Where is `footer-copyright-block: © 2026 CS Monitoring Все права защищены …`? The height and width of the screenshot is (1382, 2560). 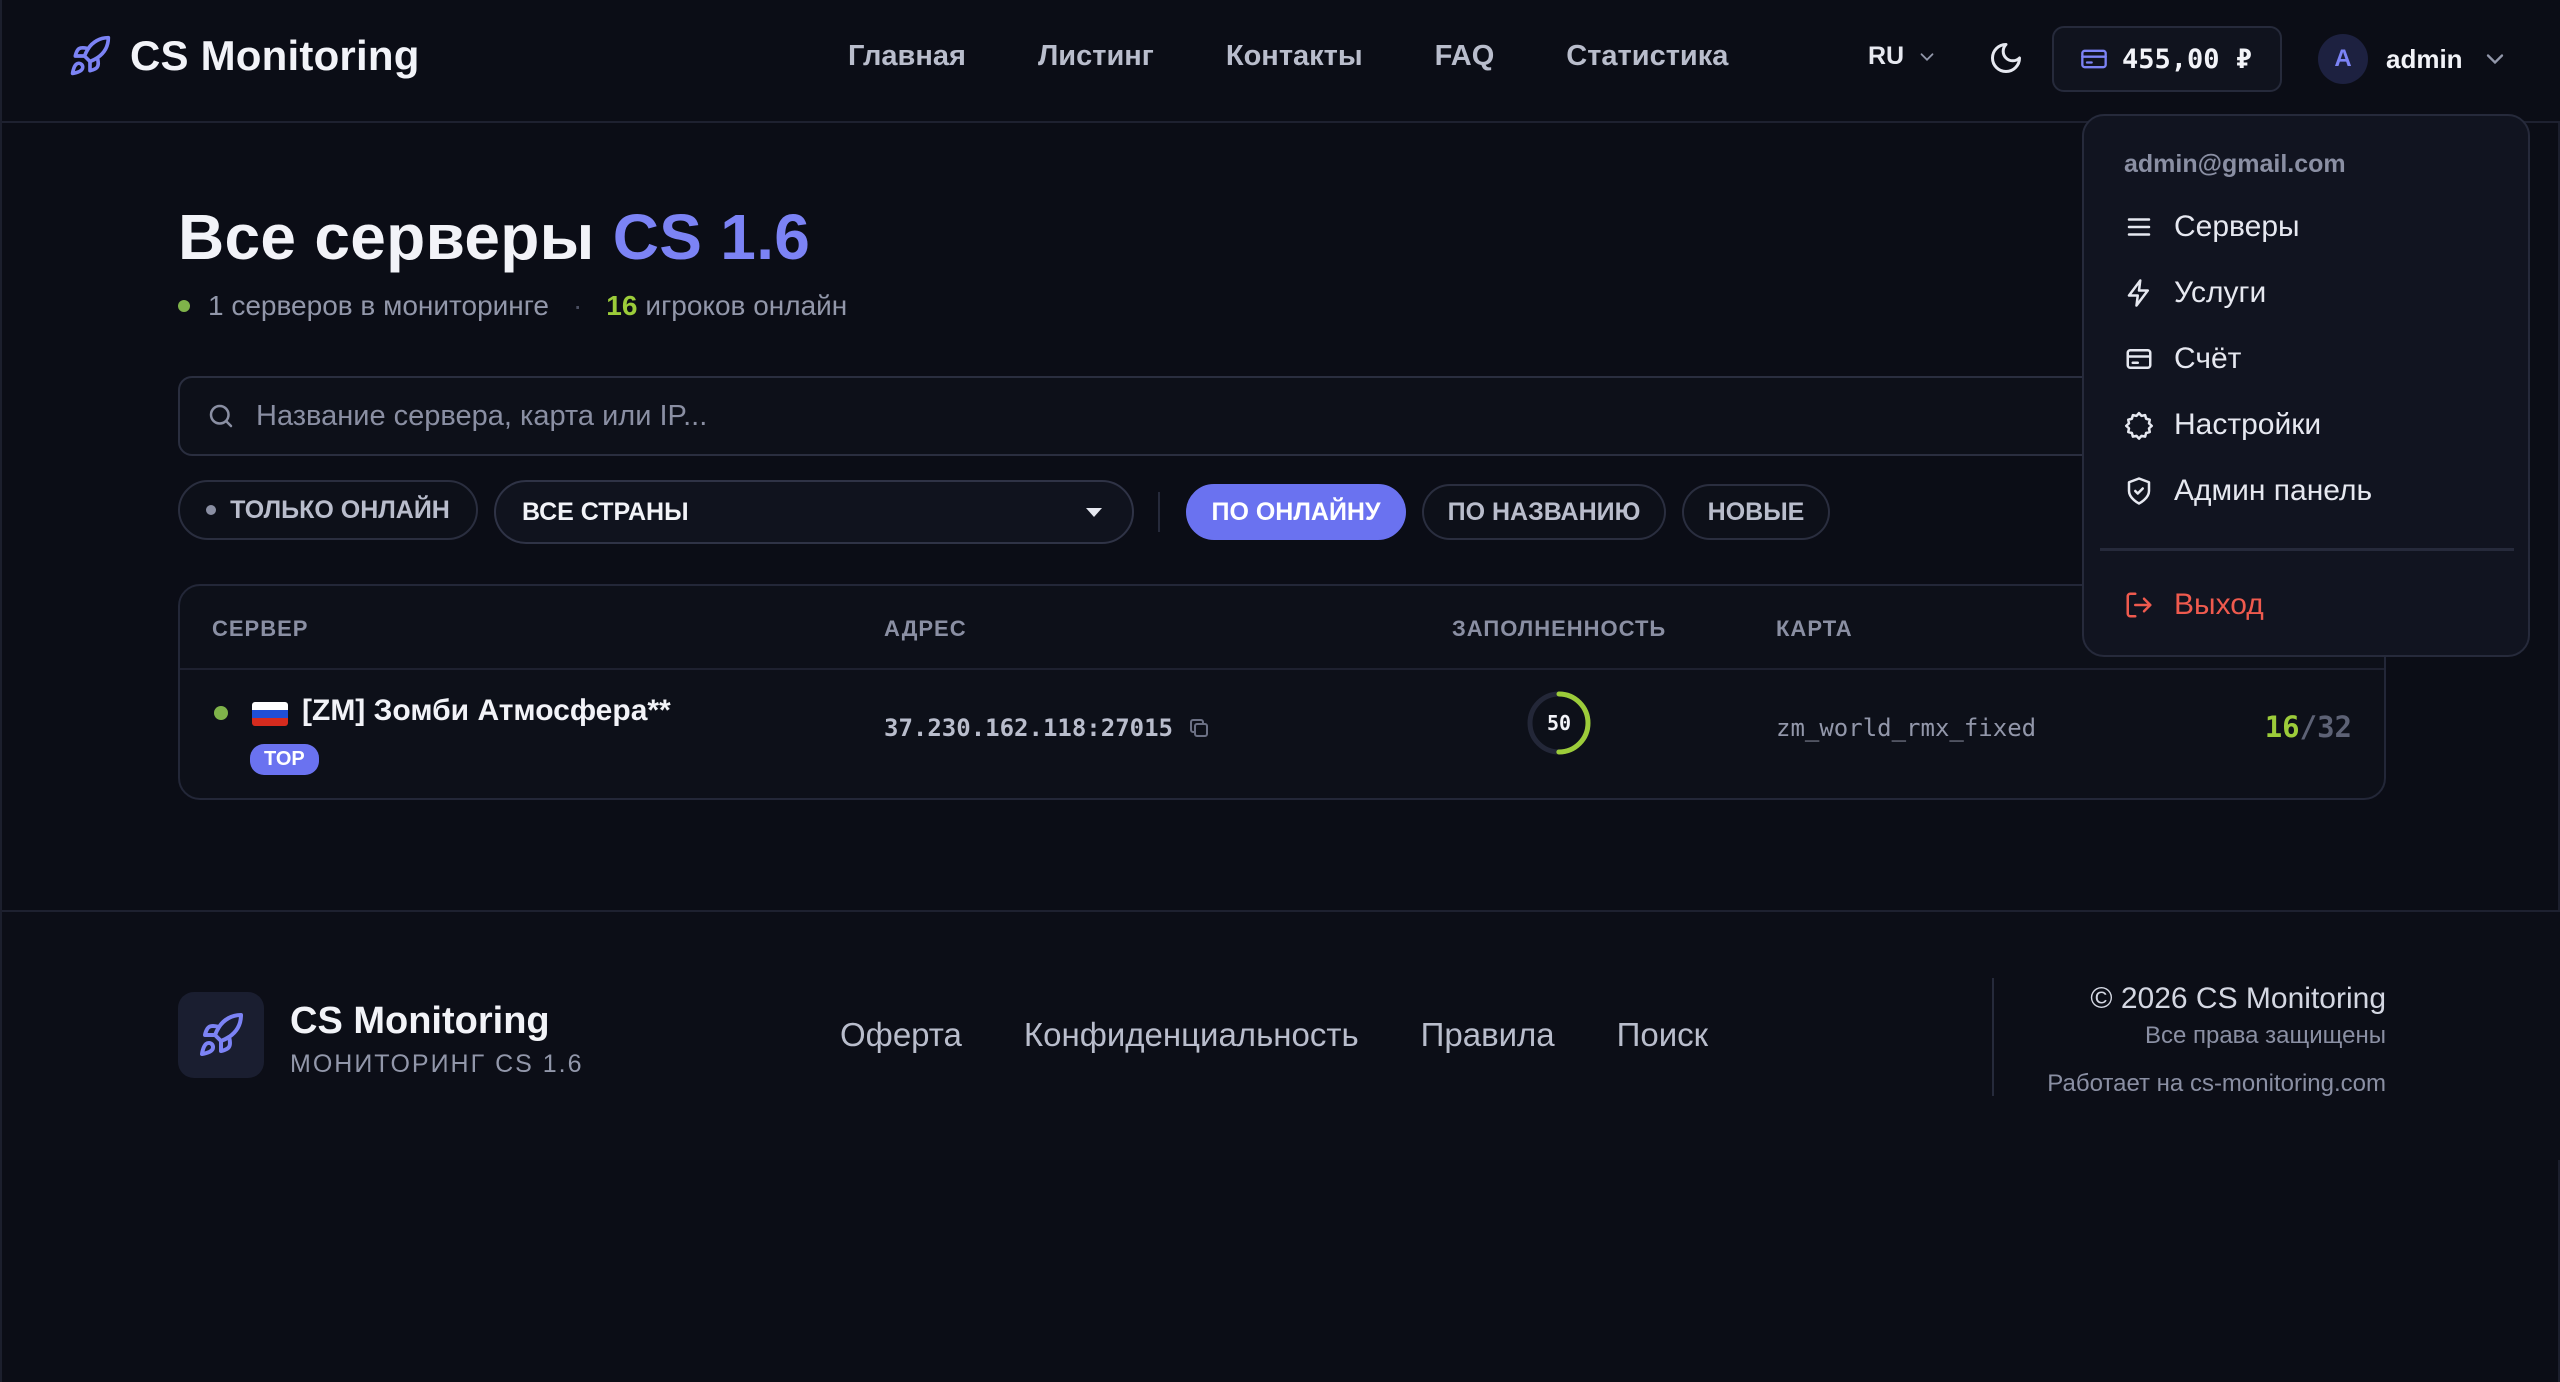
footer-copyright-block: © 2026 CS Monitoring Все права защищены … is located at coordinates (2216, 1040).